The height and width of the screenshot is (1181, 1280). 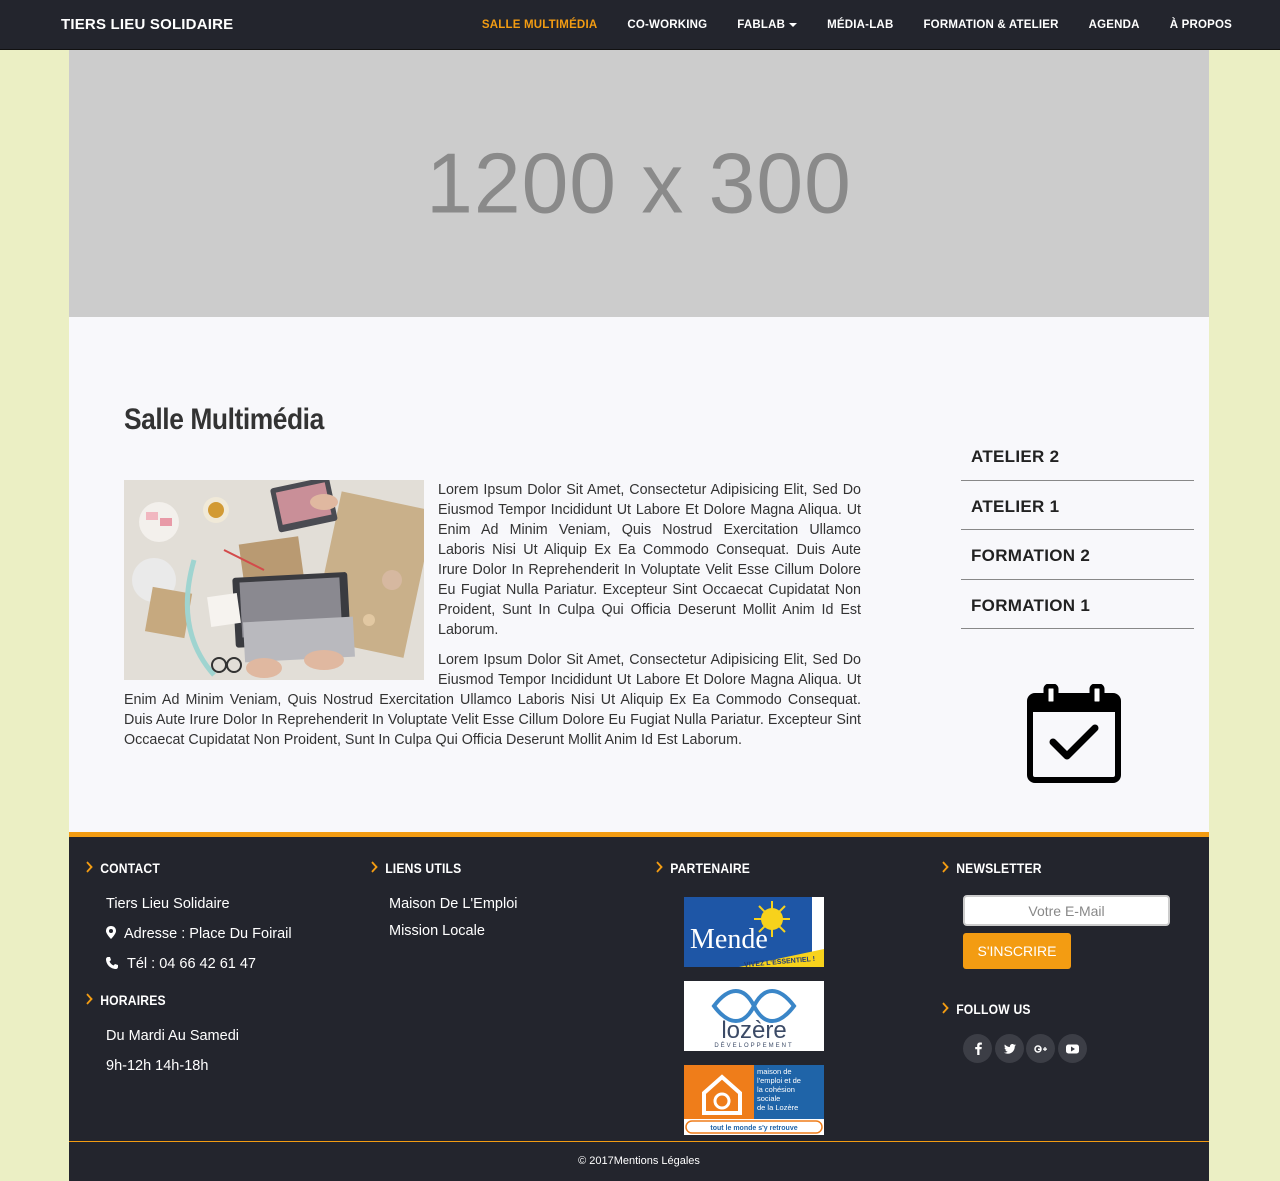 I want to click on contact-address: Adresse : Place Du Foirail, so click(x=199, y=934).